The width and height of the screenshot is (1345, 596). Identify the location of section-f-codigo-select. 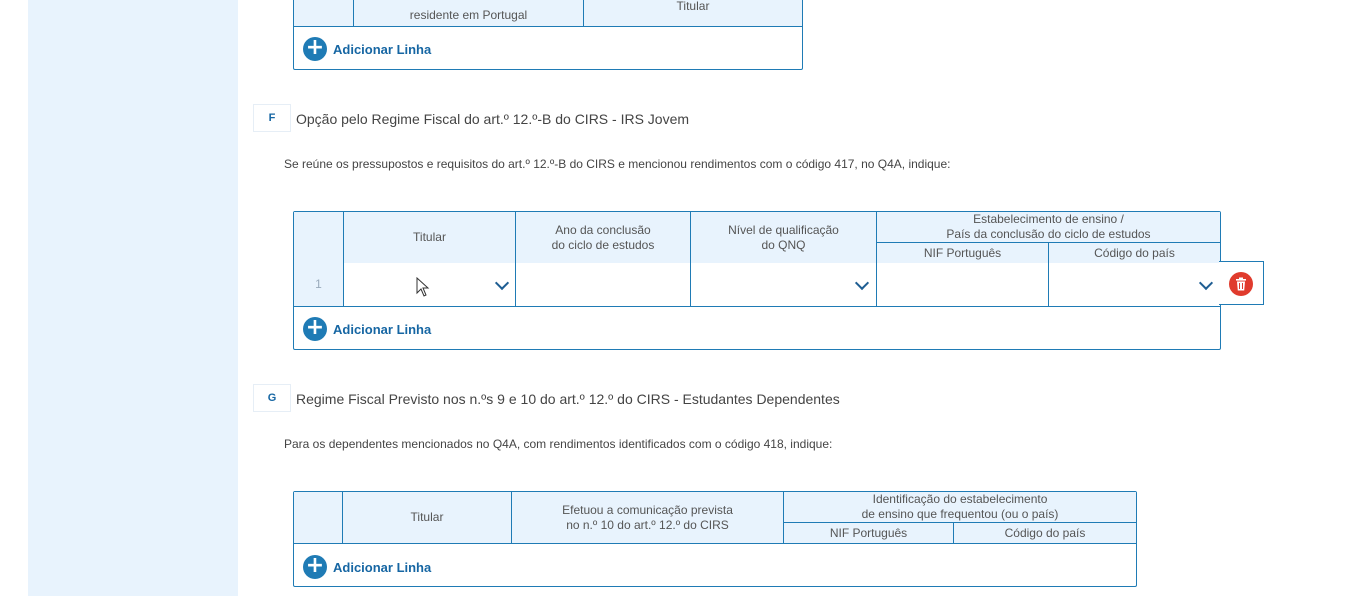
(1134, 284).